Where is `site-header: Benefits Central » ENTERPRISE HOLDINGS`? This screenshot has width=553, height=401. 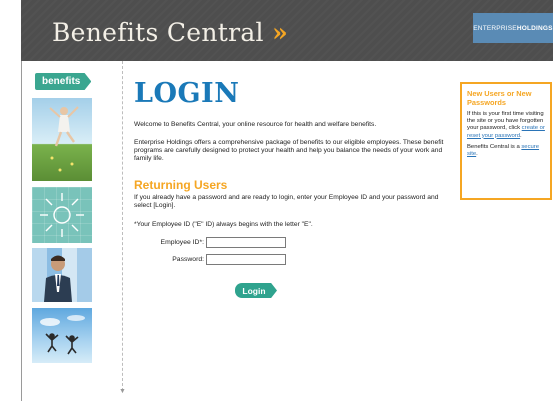
site-header: Benefits Central » ENTERPRISE HOLDINGS is located at coordinates (287, 30).